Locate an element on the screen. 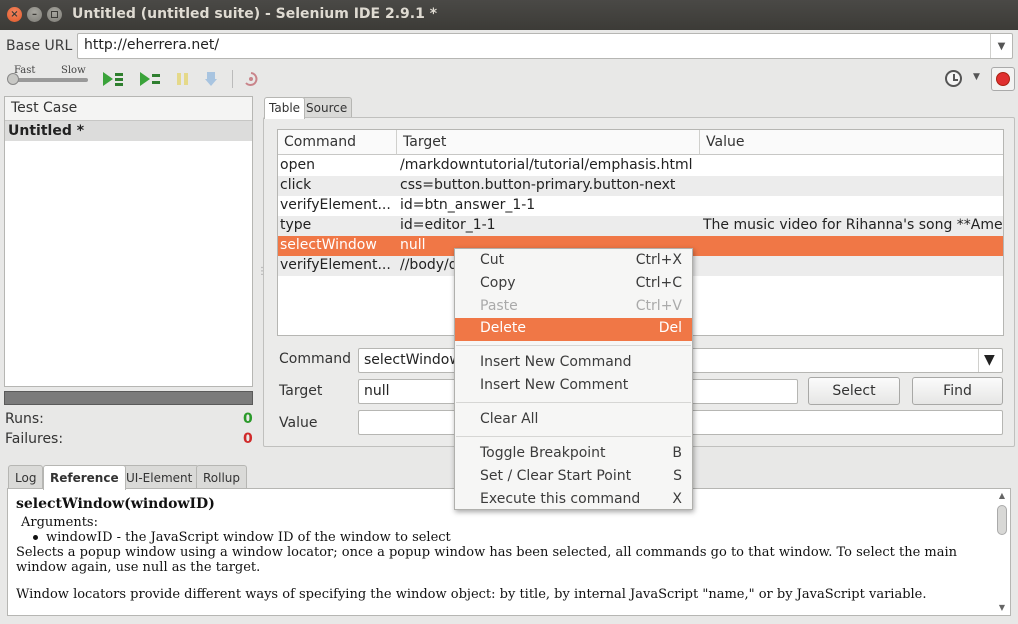 This screenshot has width=1018, height=624. scroll-down-icon: ▼ is located at coordinates (1002, 608).